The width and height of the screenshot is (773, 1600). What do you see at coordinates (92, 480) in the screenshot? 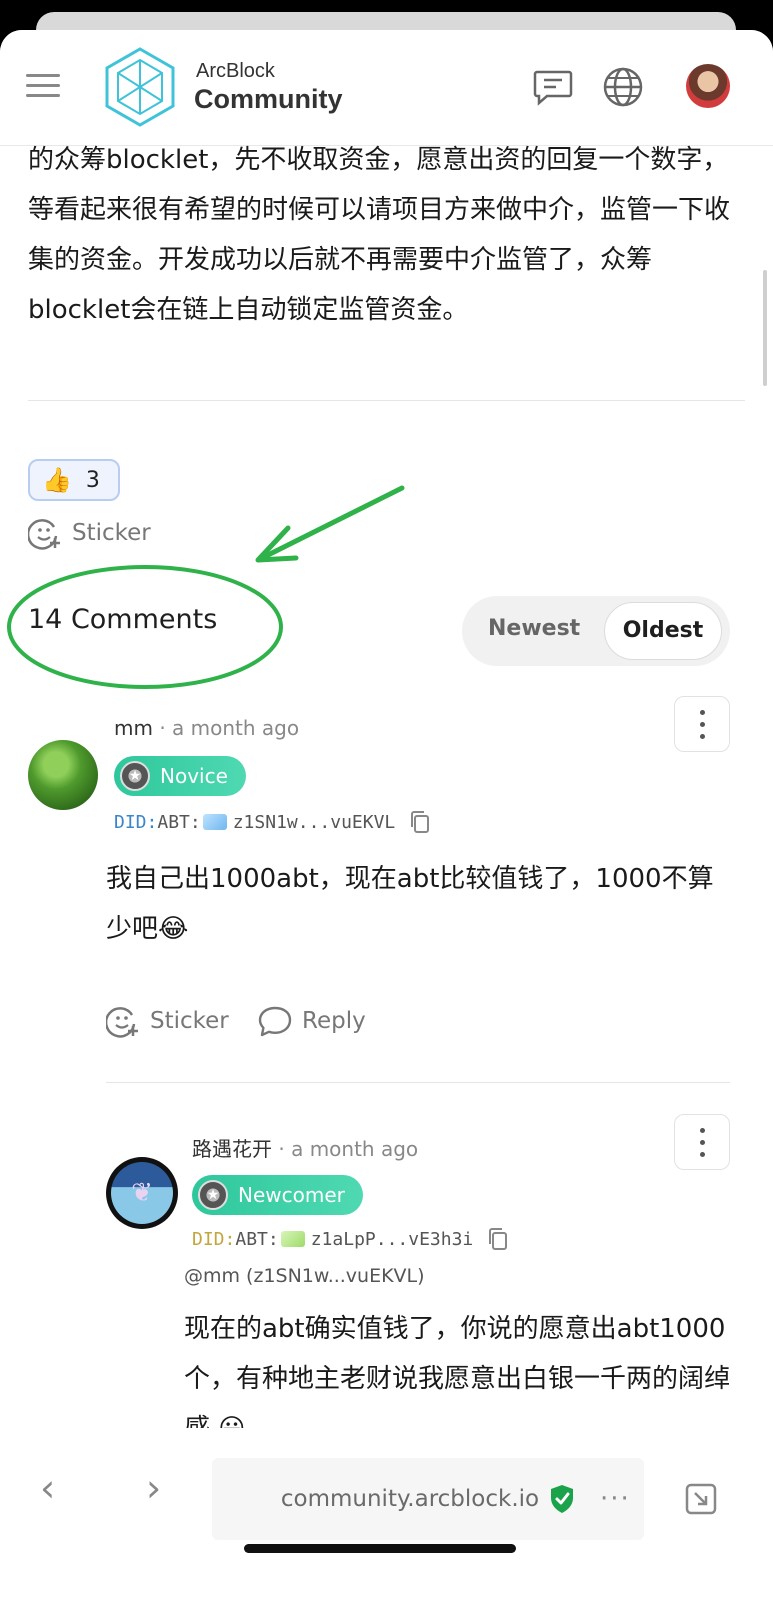
I see `reaction-count: 3` at bounding box center [92, 480].